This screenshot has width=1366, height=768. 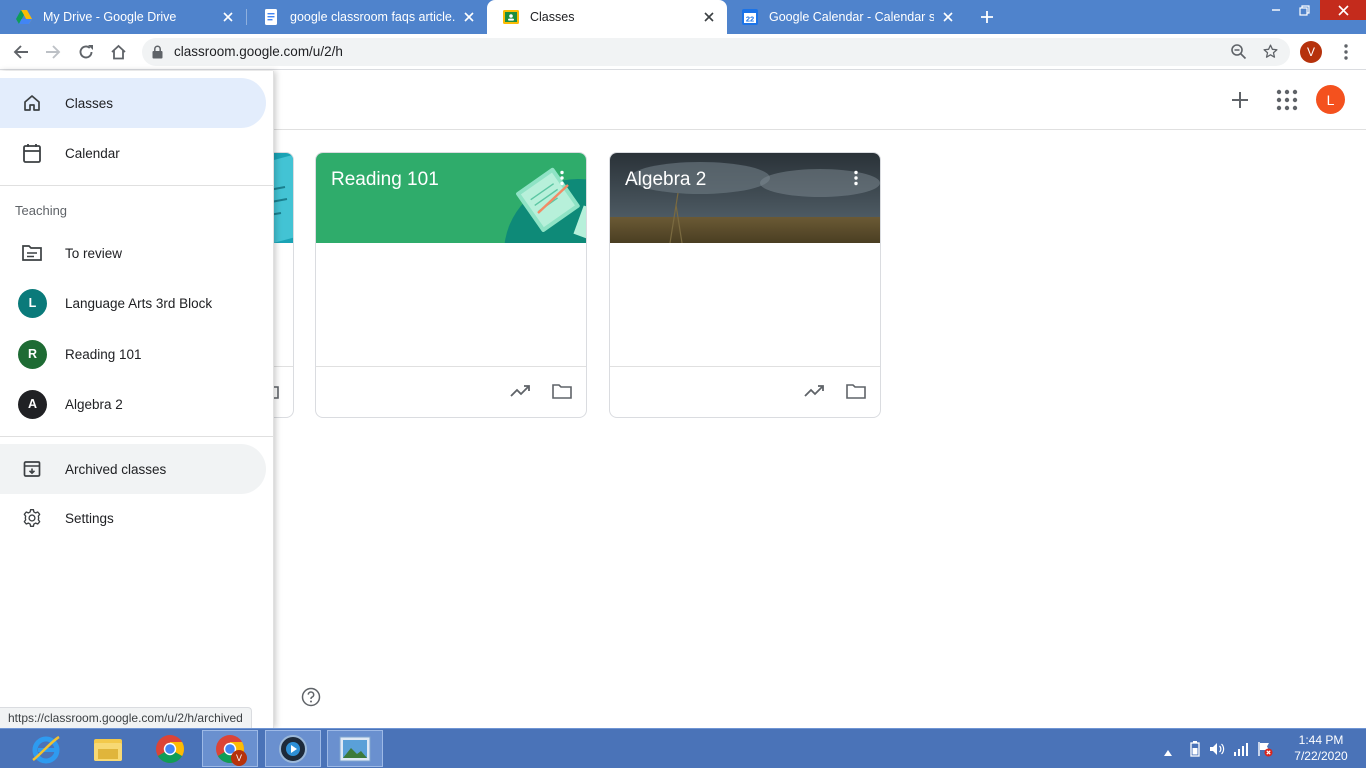 What do you see at coordinates (1217, 751) in the screenshot?
I see `volume-icon` at bounding box center [1217, 751].